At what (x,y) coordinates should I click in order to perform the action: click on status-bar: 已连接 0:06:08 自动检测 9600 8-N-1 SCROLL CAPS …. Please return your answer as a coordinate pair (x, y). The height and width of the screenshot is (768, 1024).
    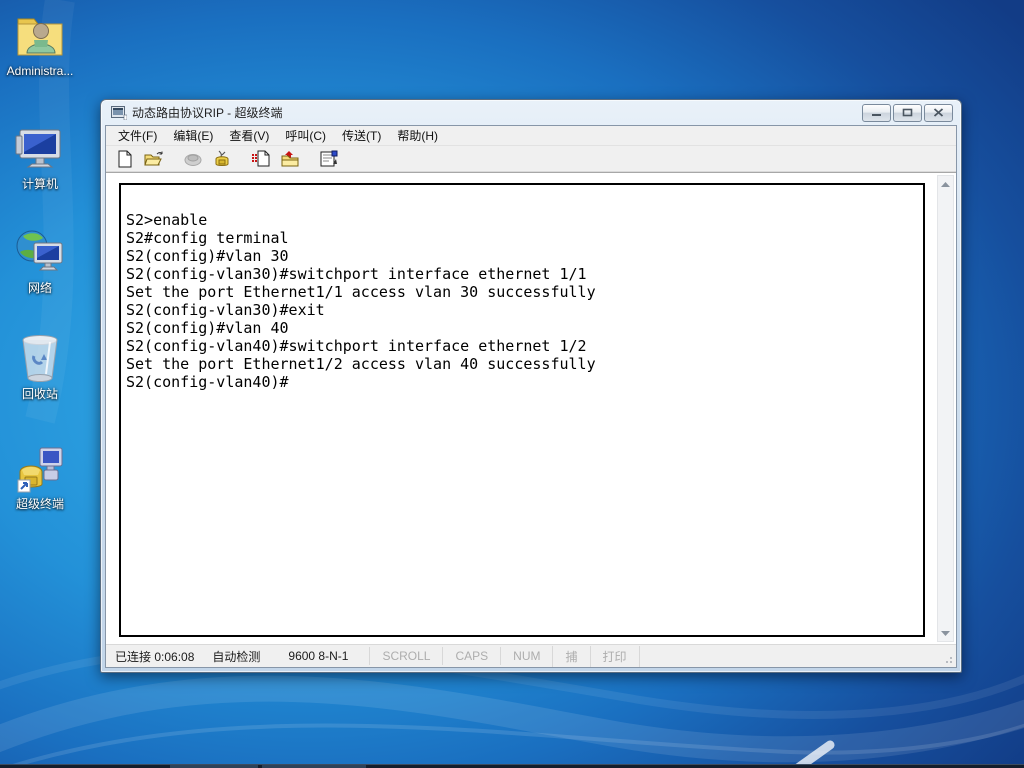
    Looking at the image, I should click on (531, 655).